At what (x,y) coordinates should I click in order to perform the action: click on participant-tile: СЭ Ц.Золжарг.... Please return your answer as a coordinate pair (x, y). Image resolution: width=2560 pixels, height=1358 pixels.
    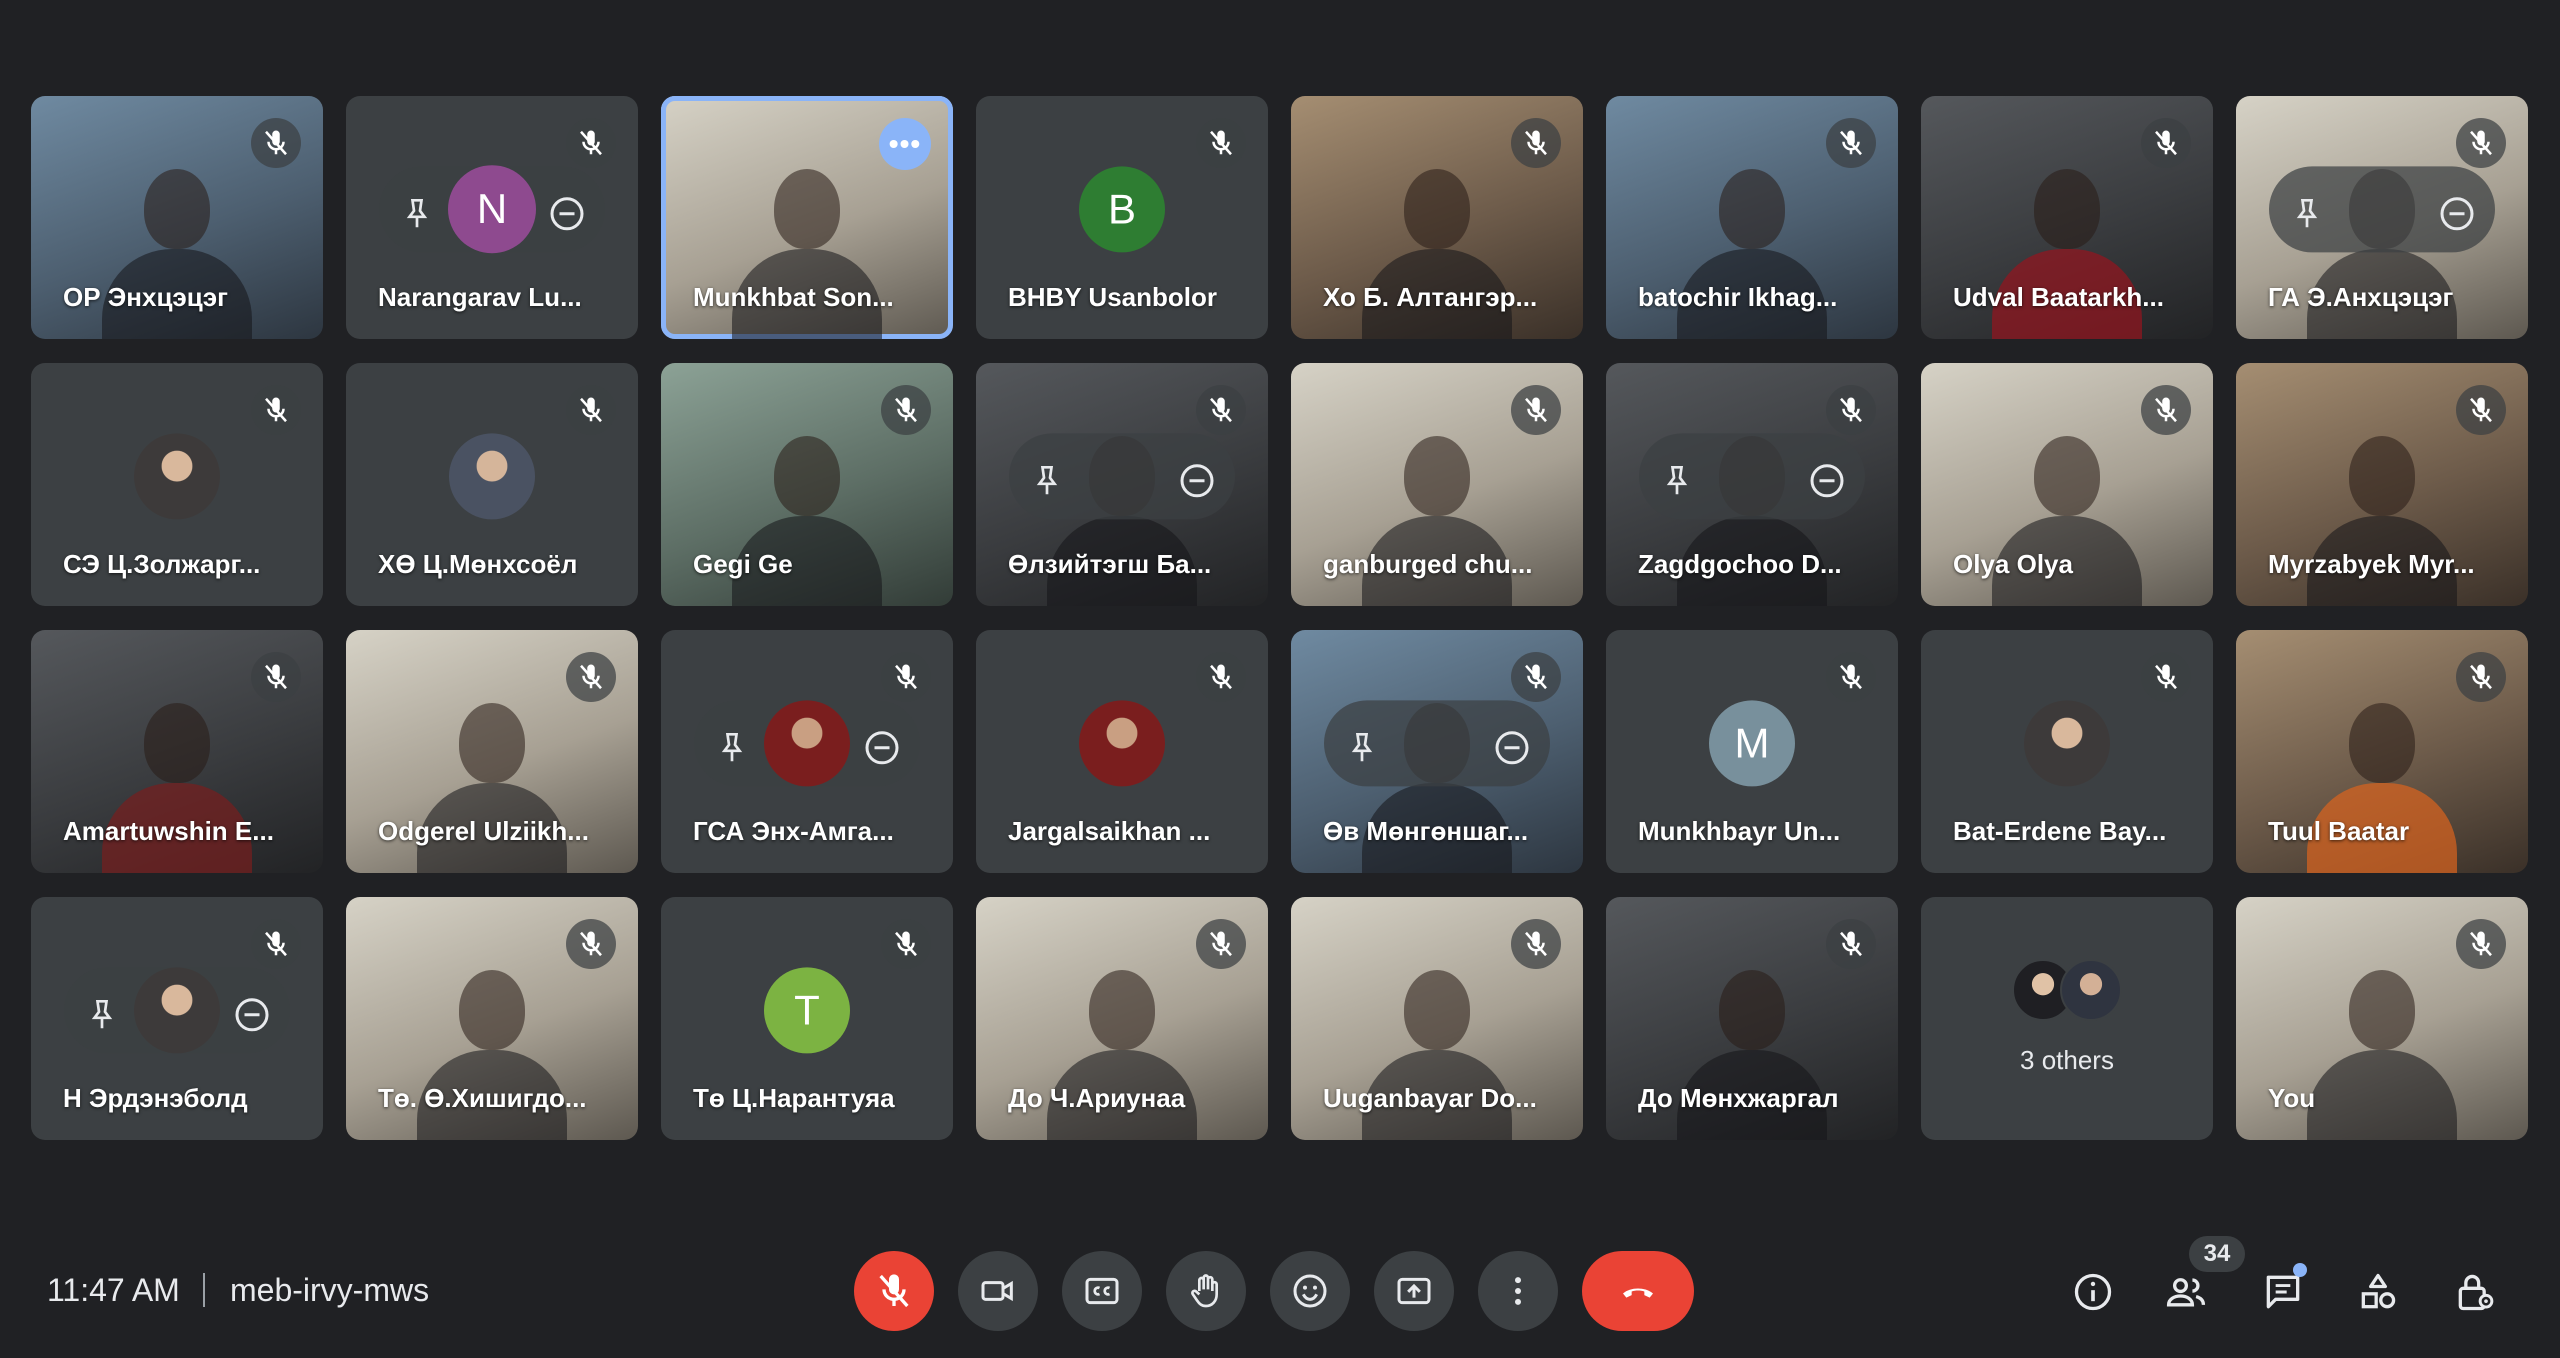
    Looking at the image, I should click on (177, 484).